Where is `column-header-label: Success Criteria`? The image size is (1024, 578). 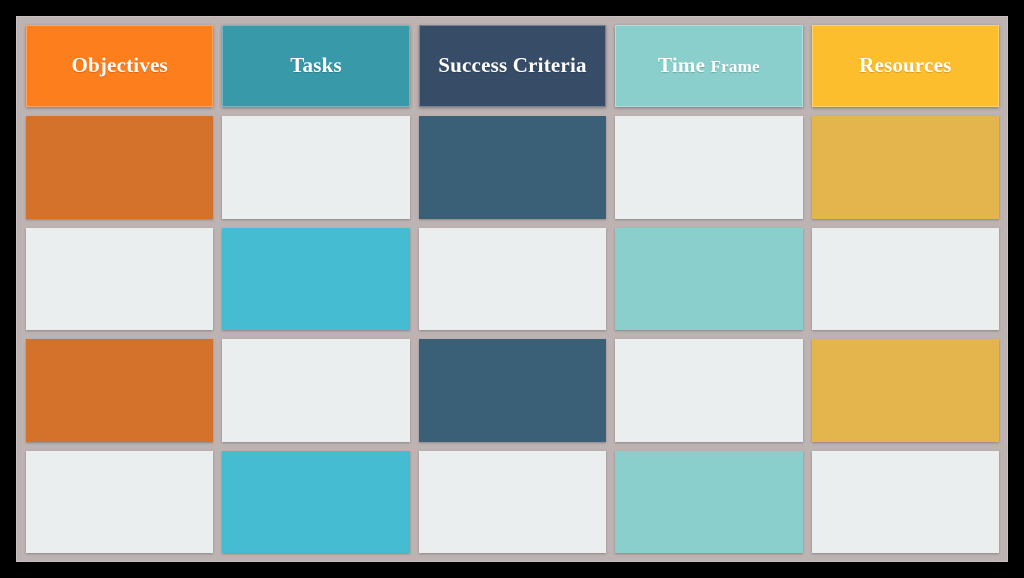
column-header-label: Success Criteria is located at coordinates (512, 65).